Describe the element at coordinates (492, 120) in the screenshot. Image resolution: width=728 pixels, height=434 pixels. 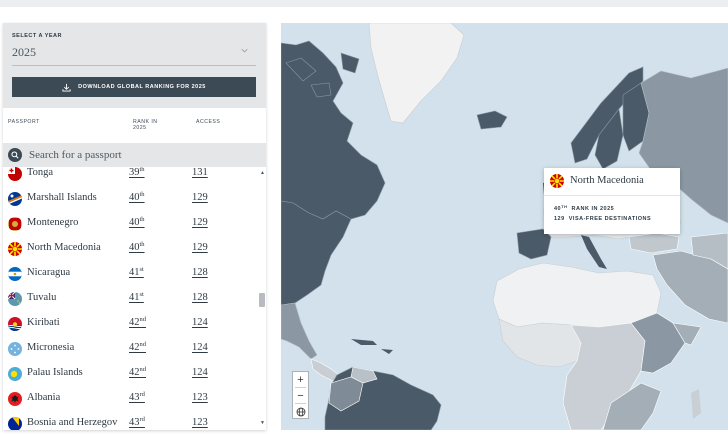
I see `iceland-shape` at that location.